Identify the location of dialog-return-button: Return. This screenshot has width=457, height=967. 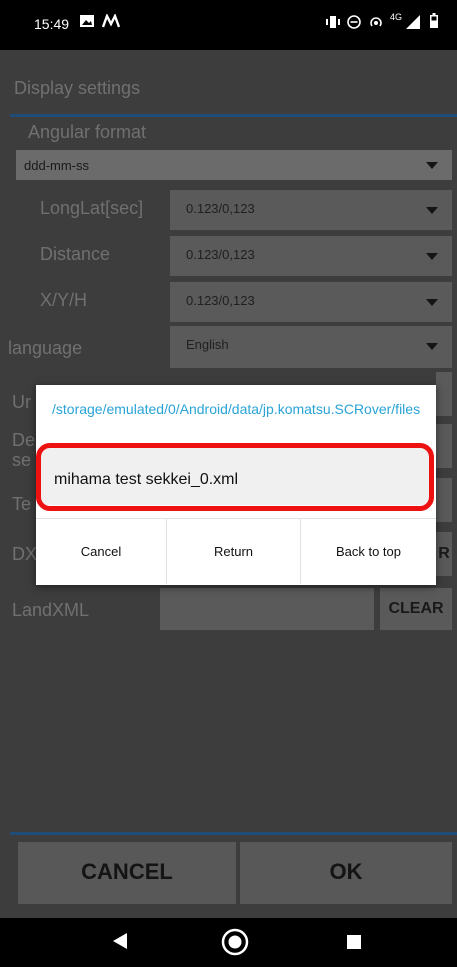
(233, 551).